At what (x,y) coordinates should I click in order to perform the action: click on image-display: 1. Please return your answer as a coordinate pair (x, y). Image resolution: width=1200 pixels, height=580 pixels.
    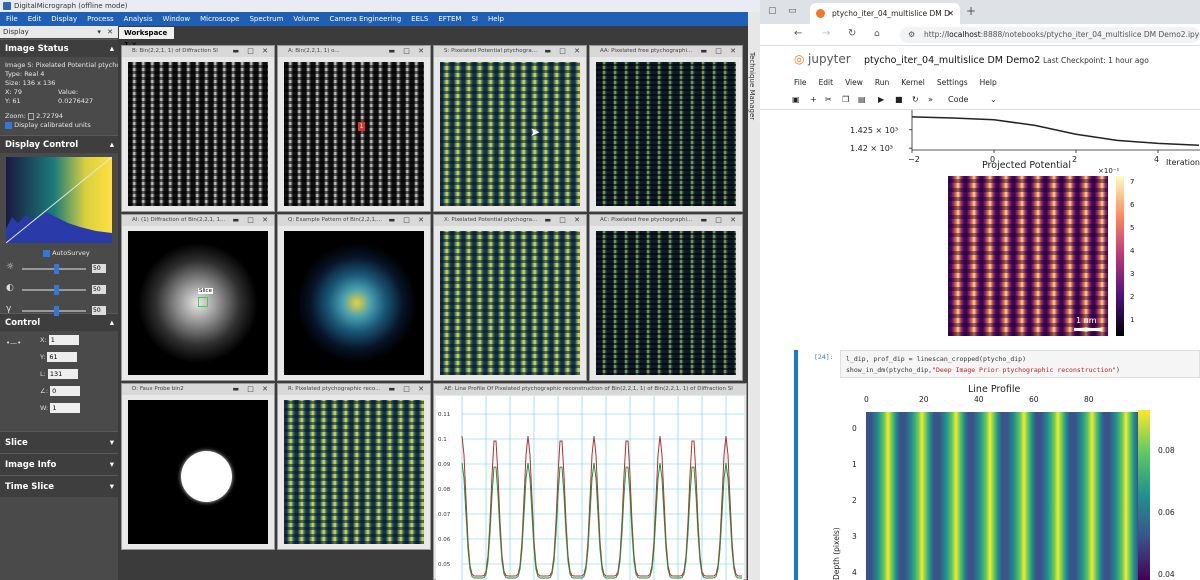
    Looking at the image, I should click on (354, 134).